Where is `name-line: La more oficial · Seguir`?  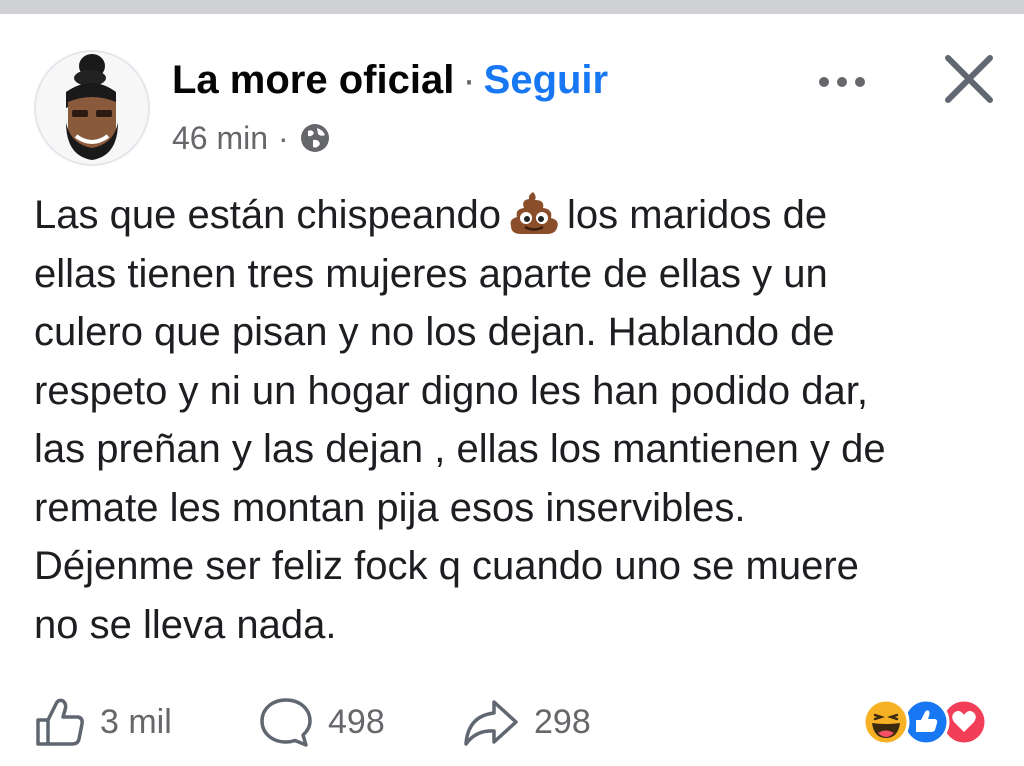
name-line: La more oficial · Seguir is located at coordinates (390, 80).